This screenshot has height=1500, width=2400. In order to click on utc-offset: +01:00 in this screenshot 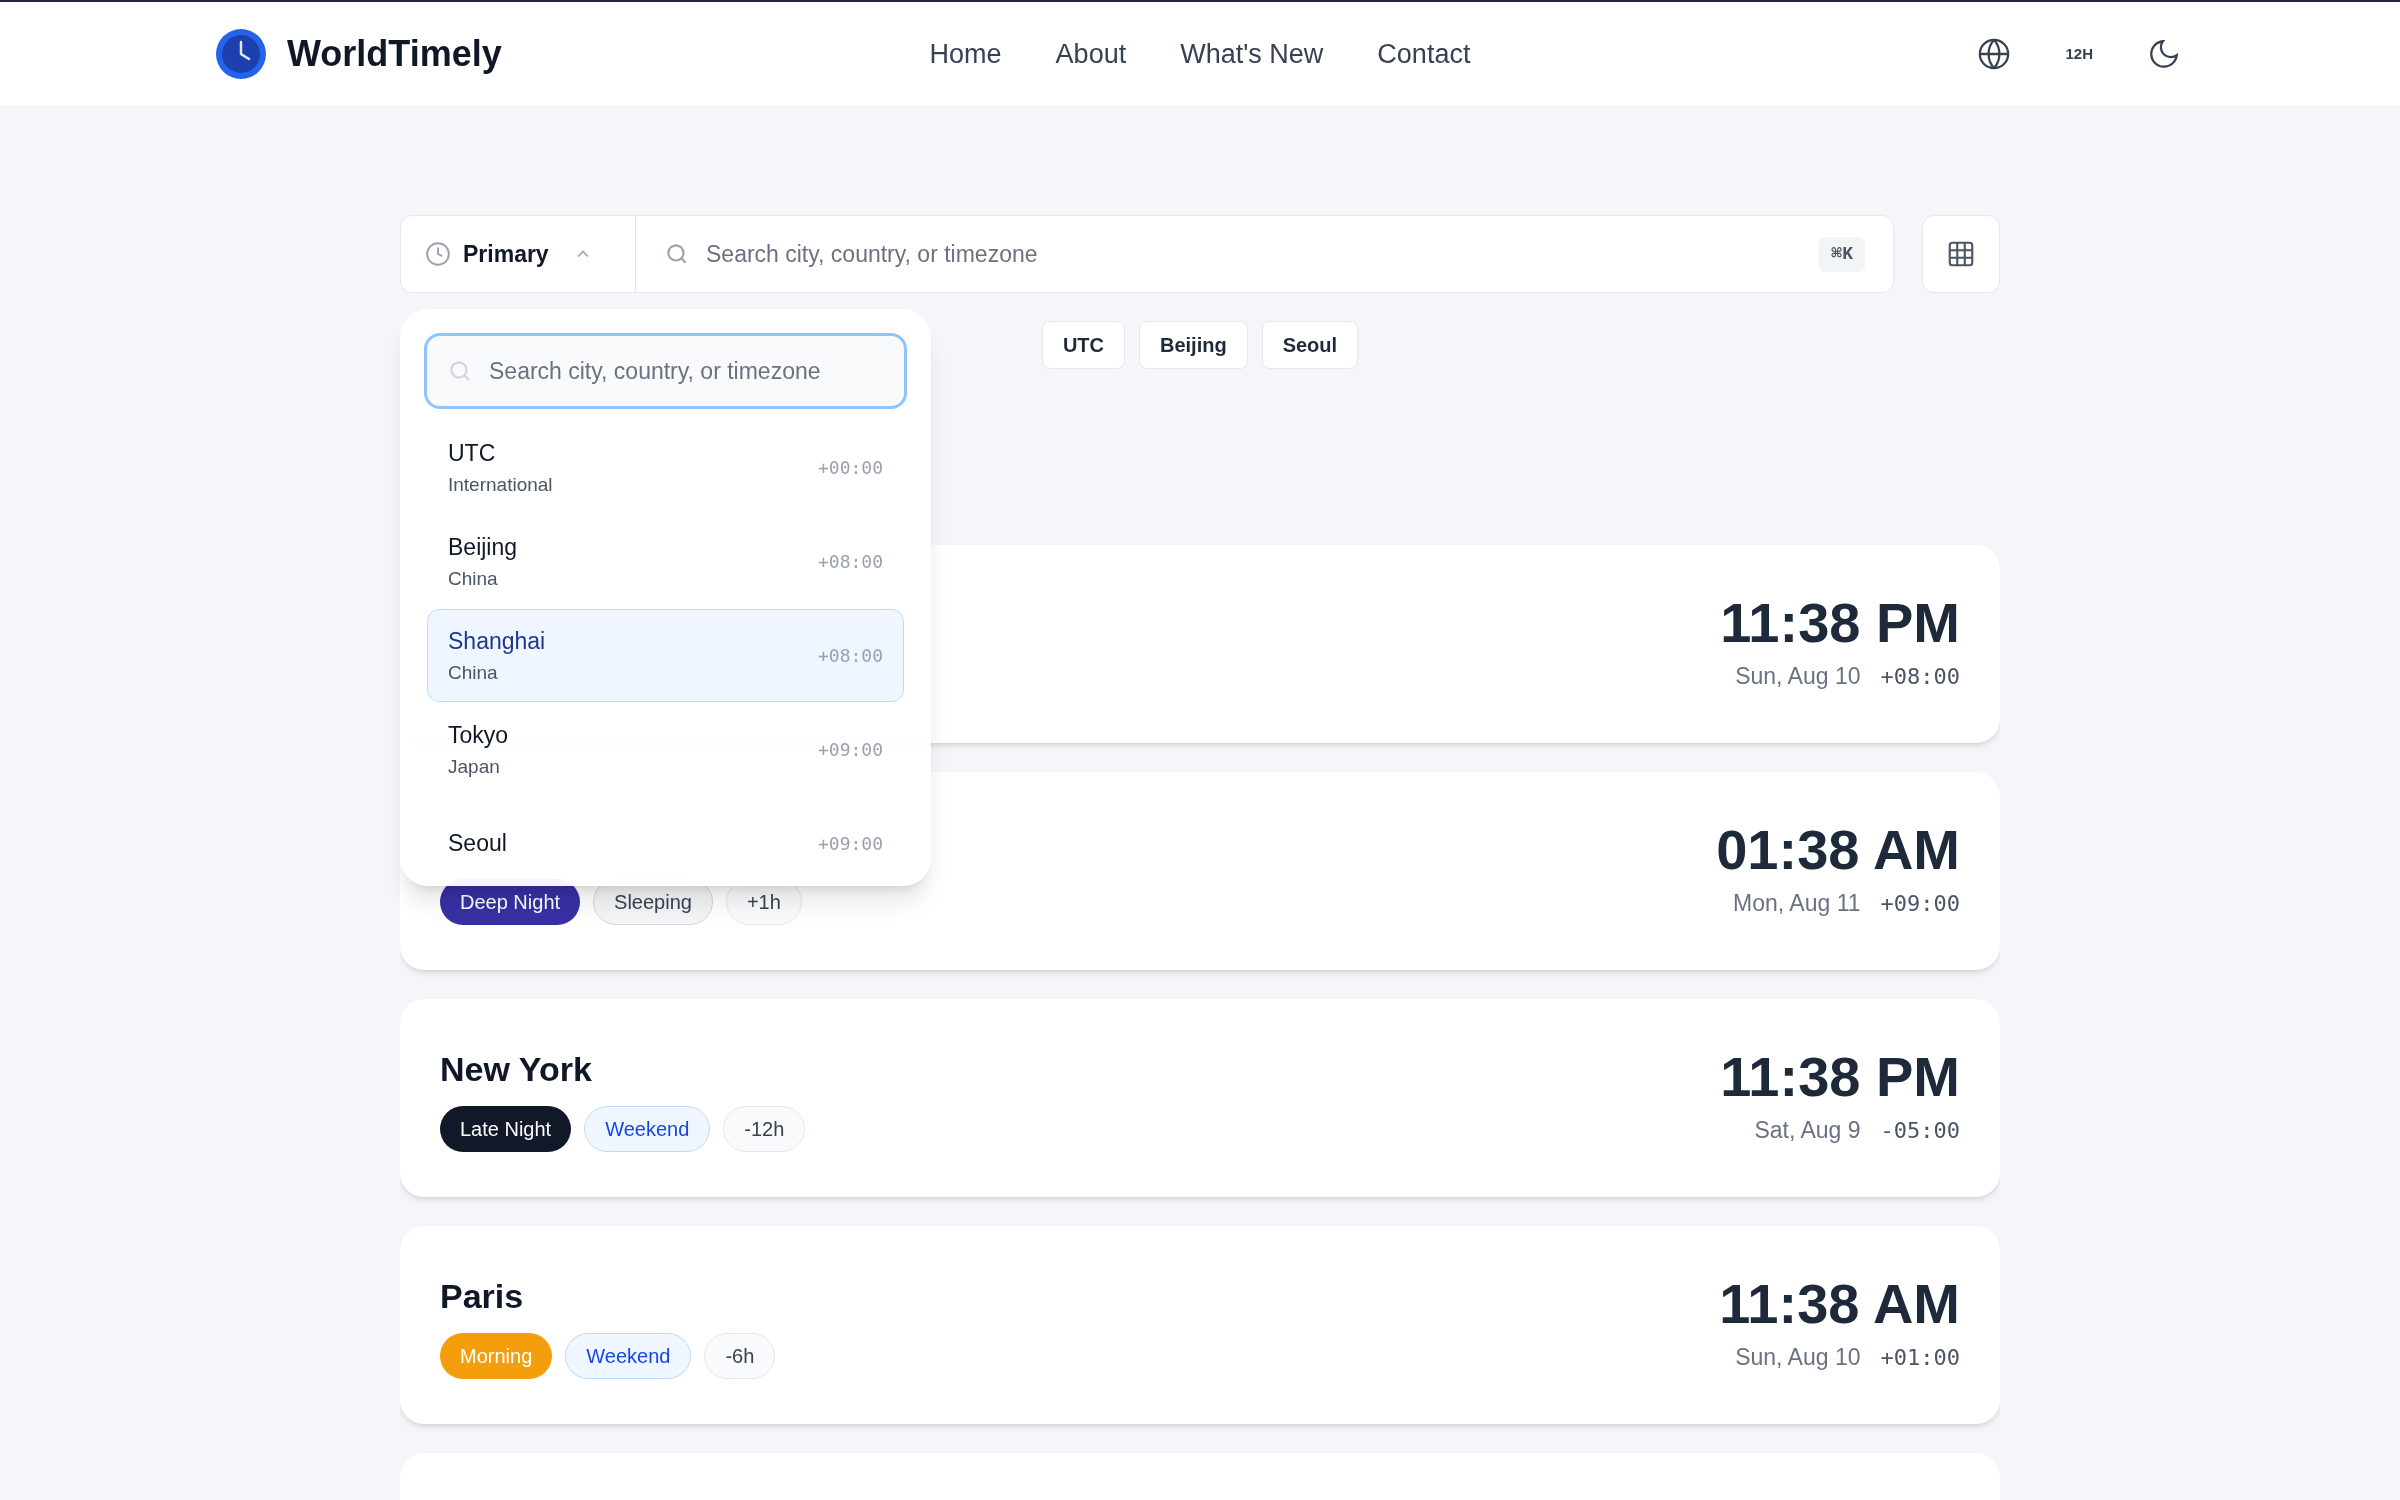, I will do `click(1920, 1357)`.